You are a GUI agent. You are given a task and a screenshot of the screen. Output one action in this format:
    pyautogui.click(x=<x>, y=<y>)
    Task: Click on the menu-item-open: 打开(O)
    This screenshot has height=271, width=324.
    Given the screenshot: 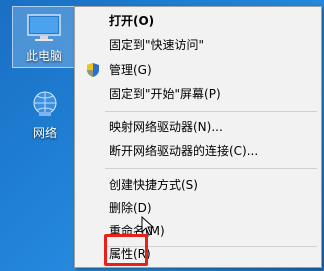 What is the action you would take?
    pyautogui.click(x=198, y=21)
    